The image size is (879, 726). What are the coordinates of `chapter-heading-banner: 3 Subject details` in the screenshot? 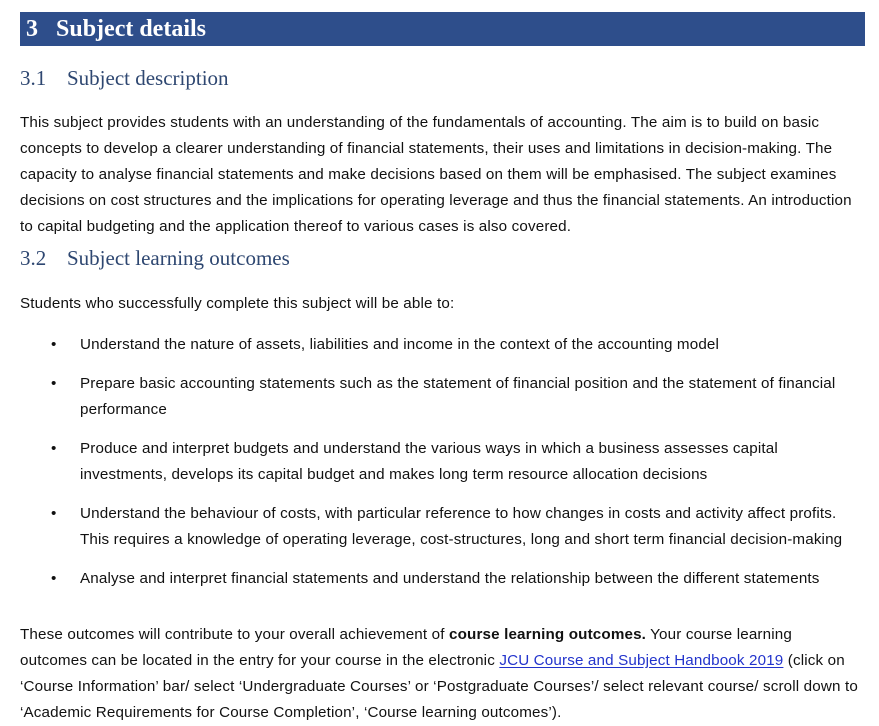 It's located at (442, 29).